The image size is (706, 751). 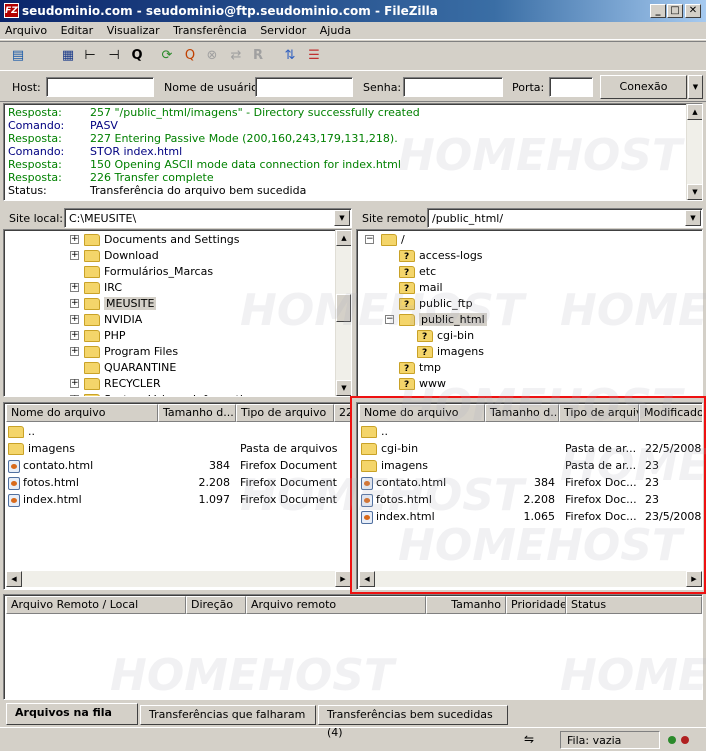 What do you see at coordinates (178, 465) in the screenshot?
I see `local-file-row: contato.html 384 Firefox Document` at bounding box center [178, 465].